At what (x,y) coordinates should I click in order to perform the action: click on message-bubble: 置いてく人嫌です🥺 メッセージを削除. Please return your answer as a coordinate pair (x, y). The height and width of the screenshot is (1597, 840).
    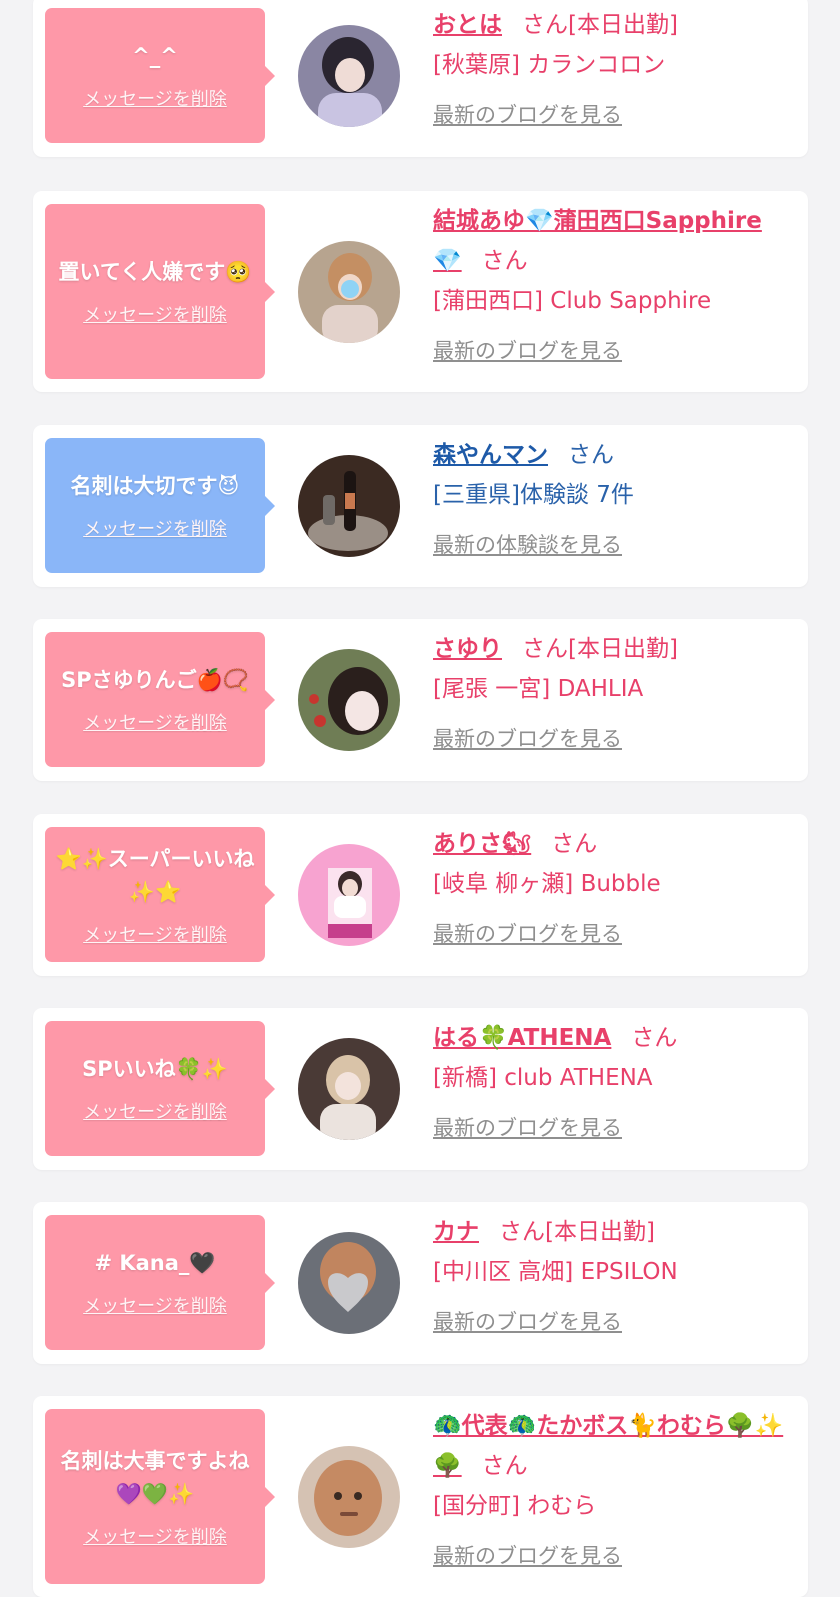
    Looking at the image, I should click on (160, 291).